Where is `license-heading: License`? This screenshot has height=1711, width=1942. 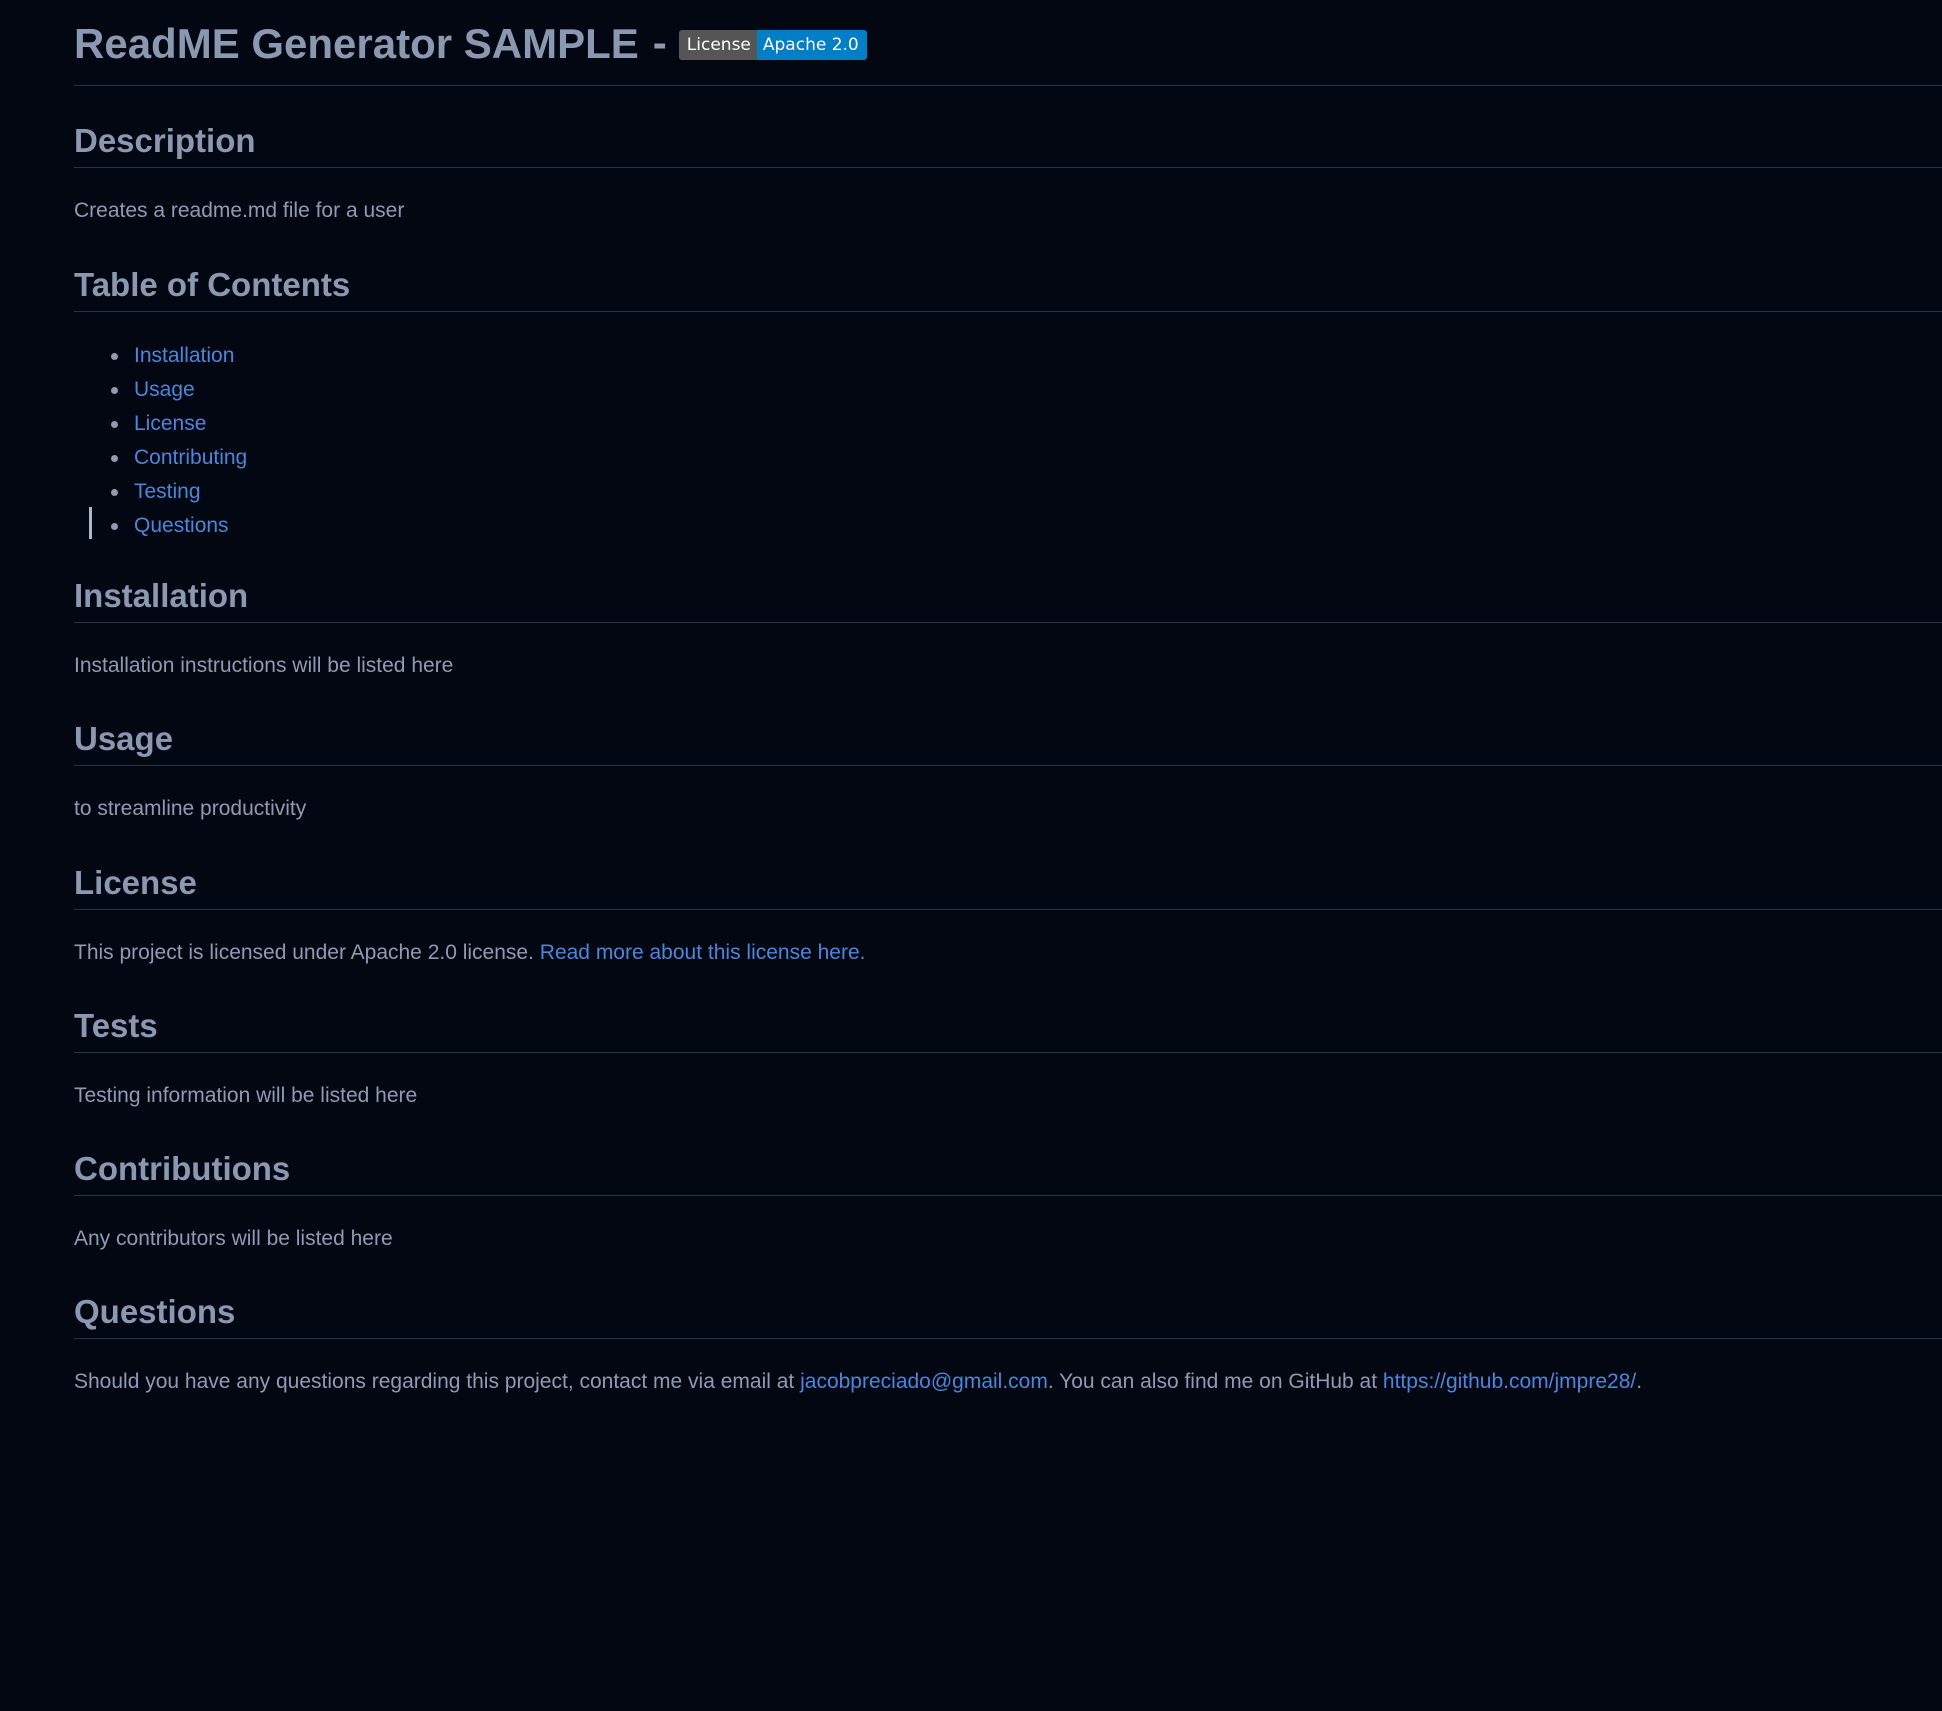 license-heading: License is located at coordinates (1008, 888).